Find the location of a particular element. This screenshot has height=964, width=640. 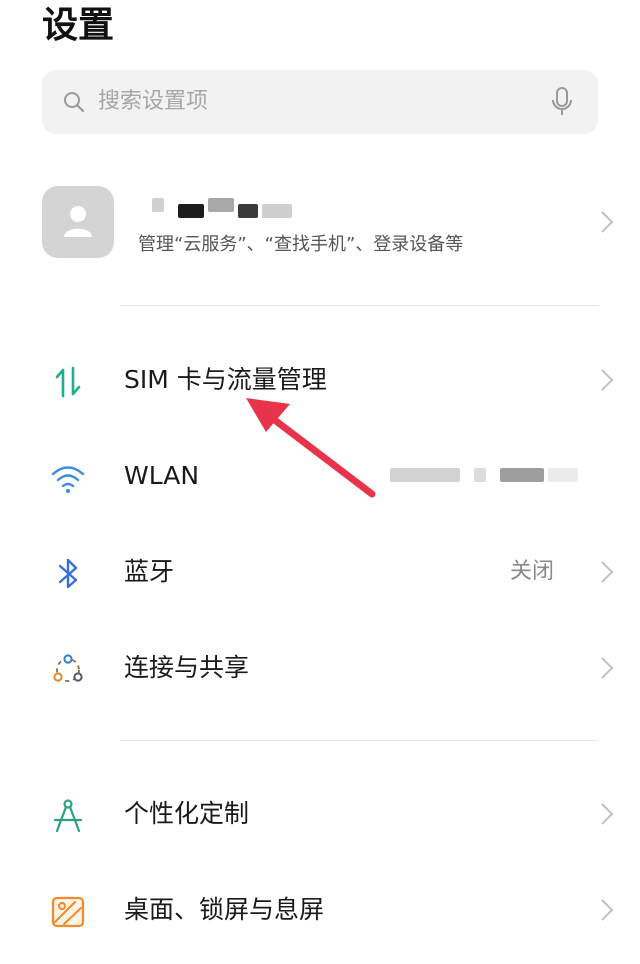

settings-item-label: 连接与共享 is located at coordinates (187, 667).